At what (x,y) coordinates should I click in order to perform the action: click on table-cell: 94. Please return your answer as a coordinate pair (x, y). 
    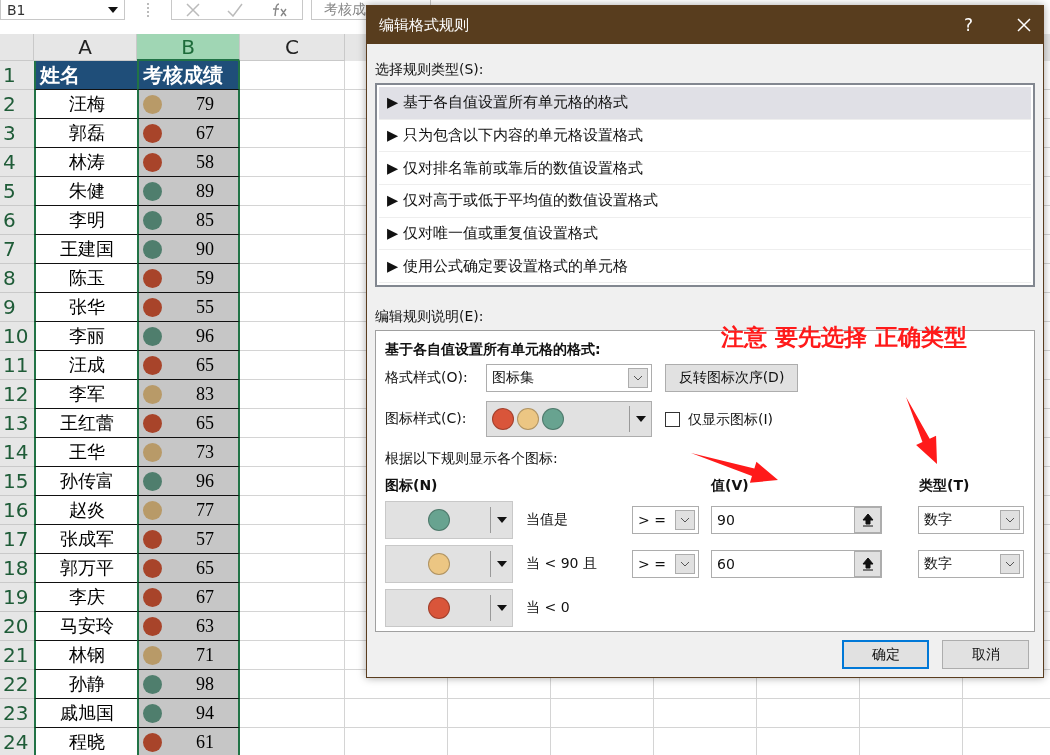
    Looking at the image, I should click on (205, 713).